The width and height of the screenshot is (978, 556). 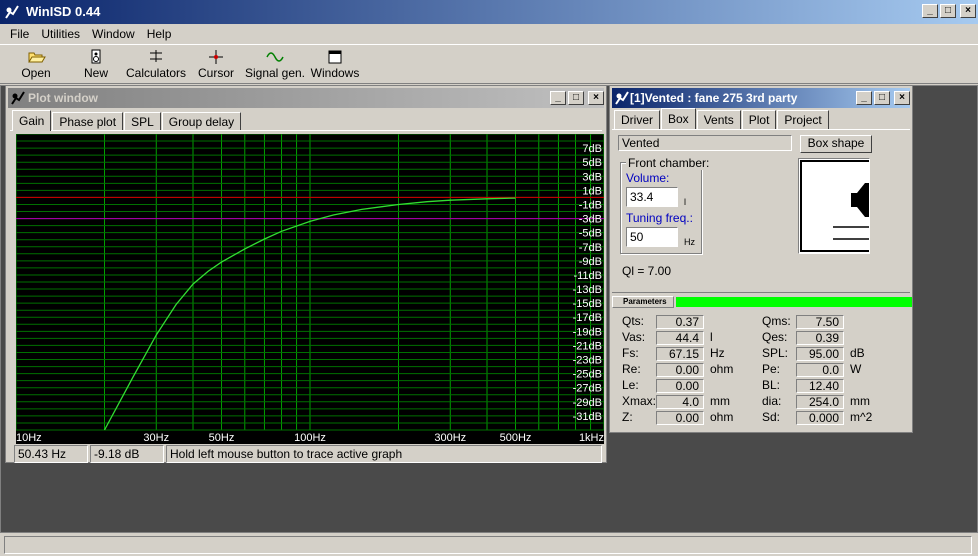 I want to click on right-param-name: BL:, so click(x=771, y=385).